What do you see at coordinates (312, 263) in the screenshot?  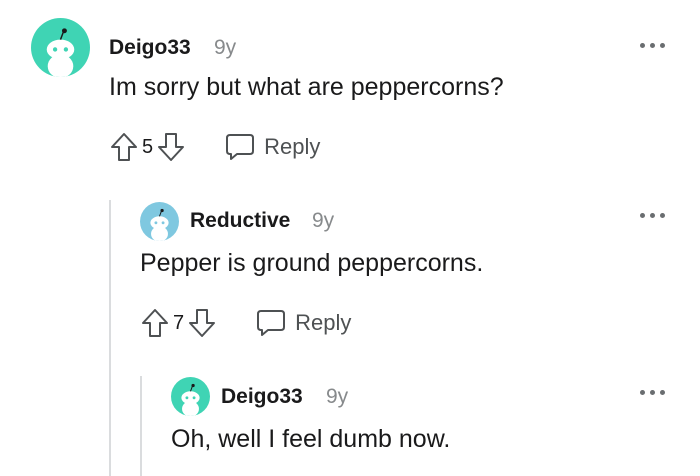 I see `comment-body: Pepper is ground peppercorns.` at bounding box center [312, 263].